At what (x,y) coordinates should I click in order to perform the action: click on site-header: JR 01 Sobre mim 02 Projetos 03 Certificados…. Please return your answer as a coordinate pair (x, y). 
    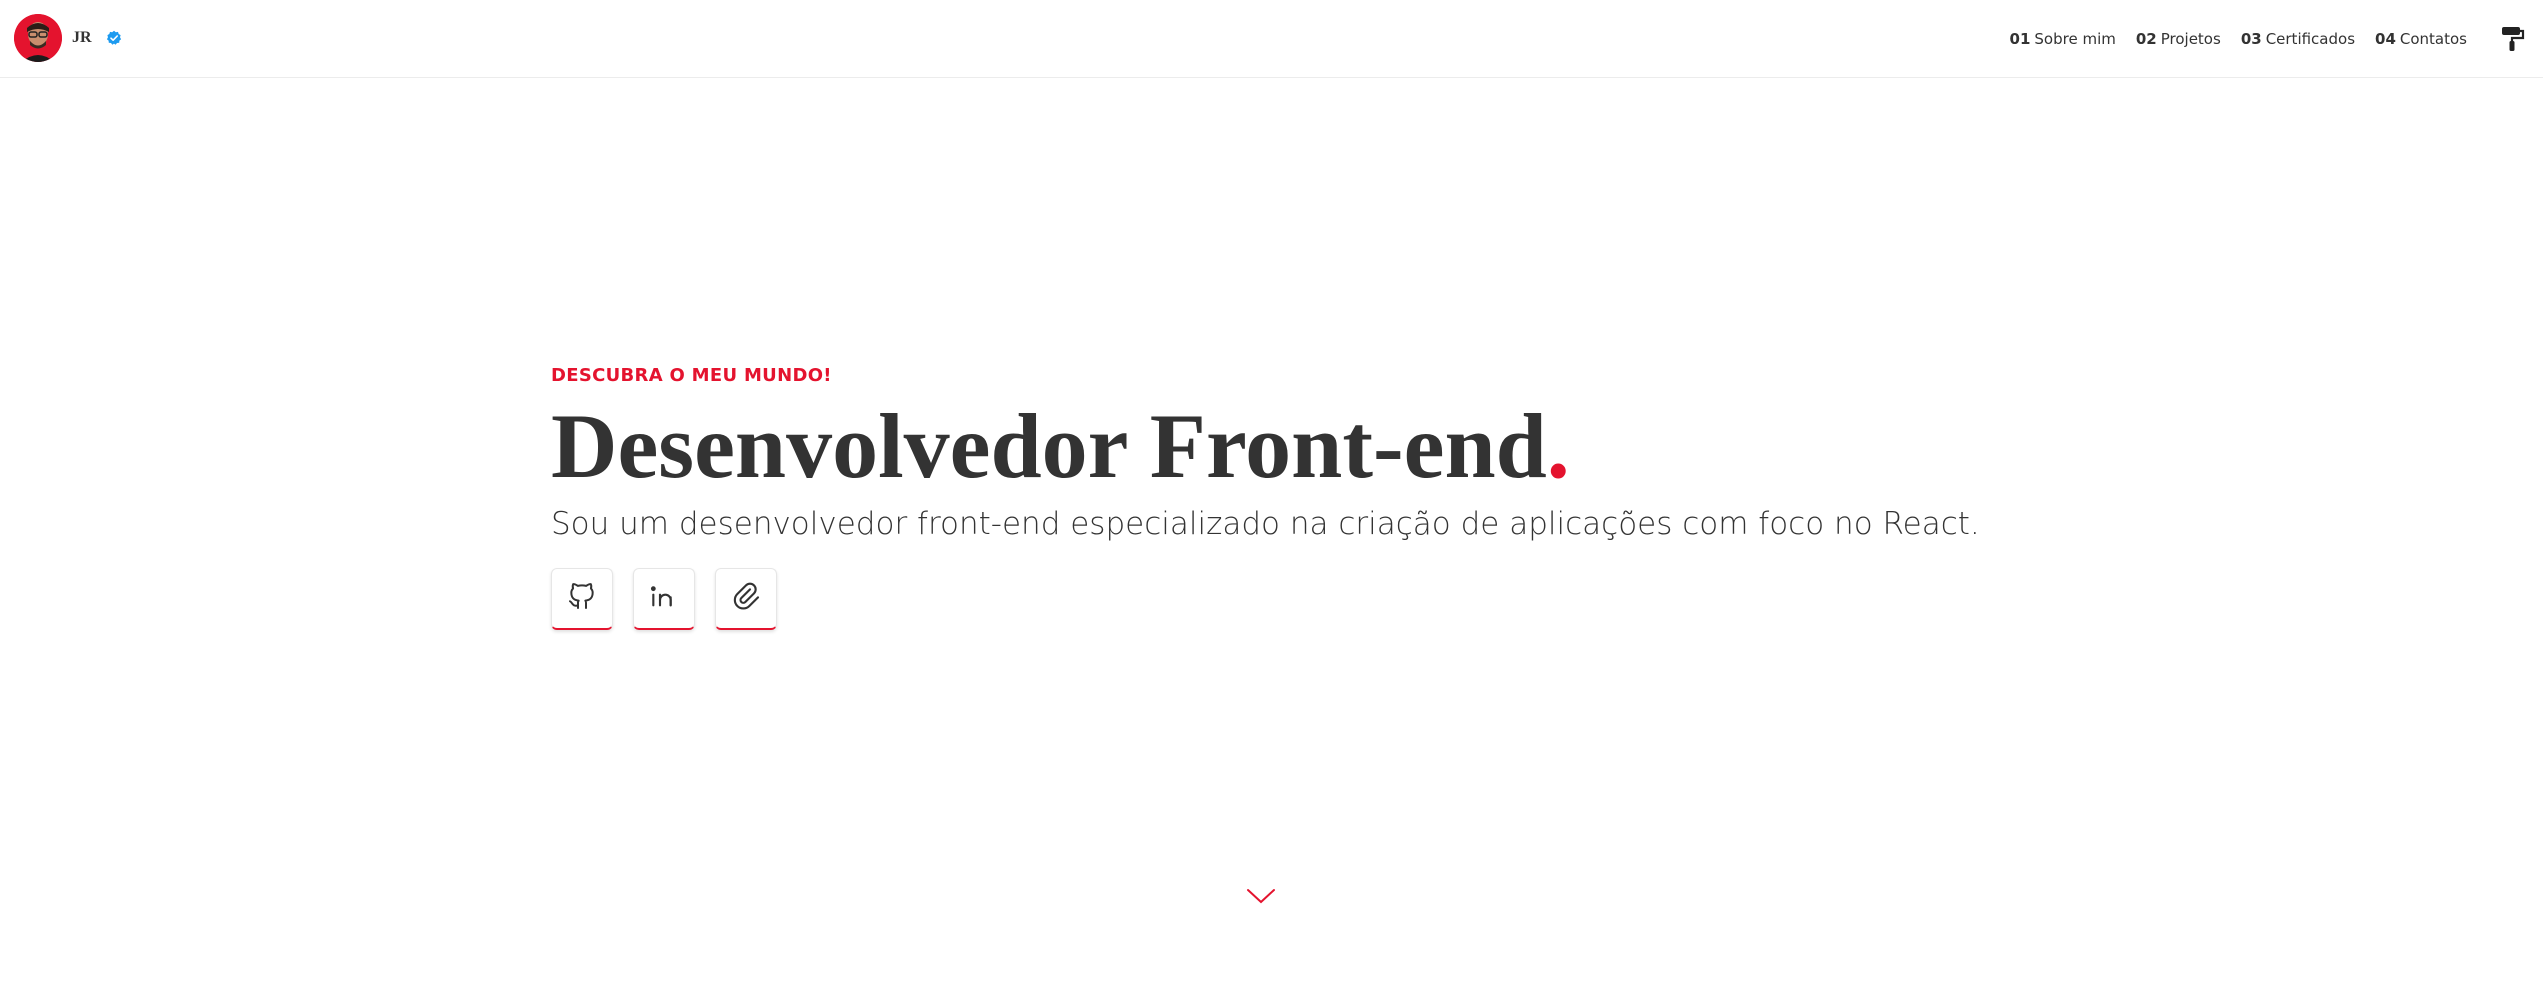
    Looking at the image, I should click on (1271, 39).